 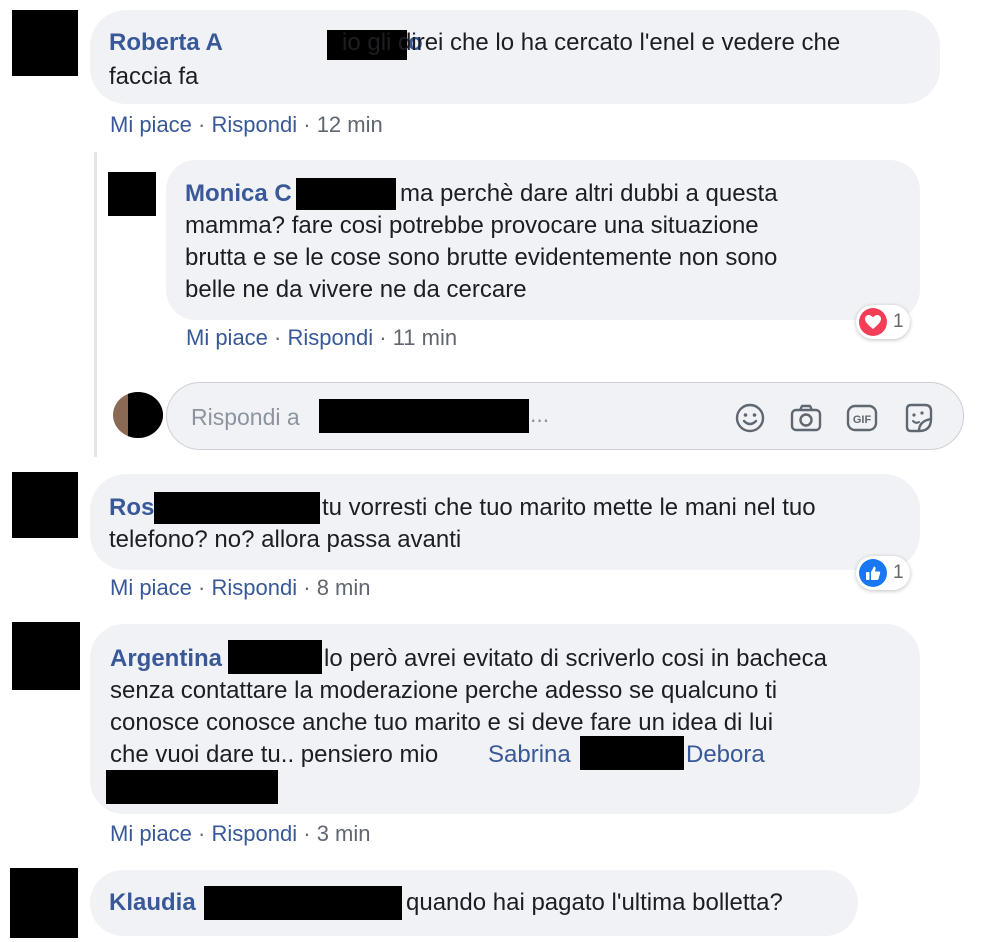 What do you see at coordinates (154, 76) in the screenshot?
I see `comment-text-line: faccia fa` at bounding box center [154, 76].